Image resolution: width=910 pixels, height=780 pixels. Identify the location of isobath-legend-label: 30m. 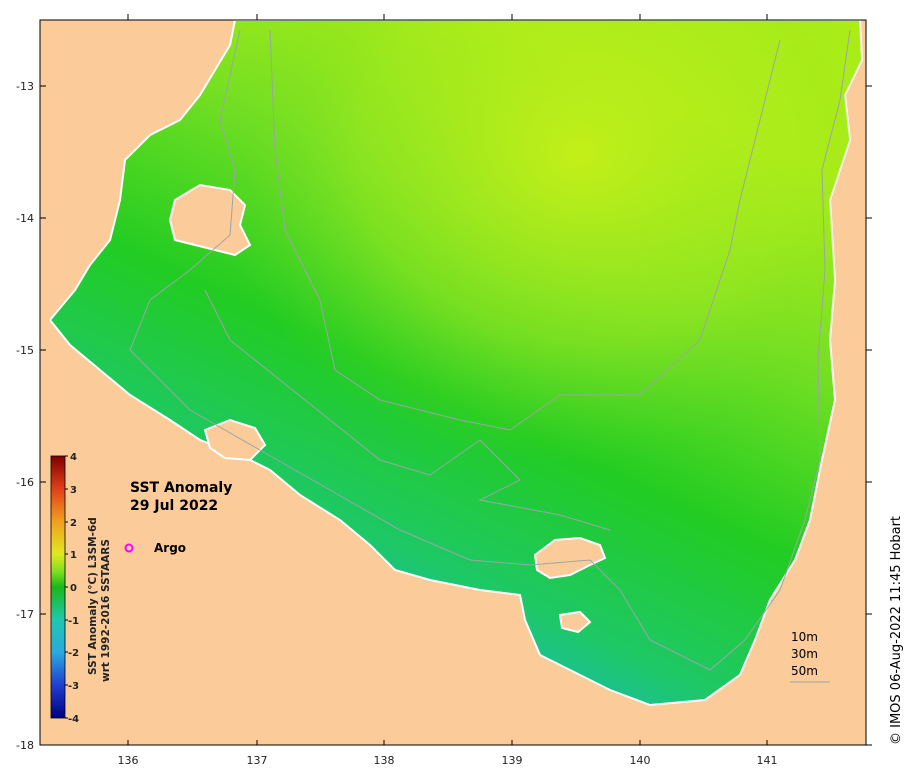
(804, 654).